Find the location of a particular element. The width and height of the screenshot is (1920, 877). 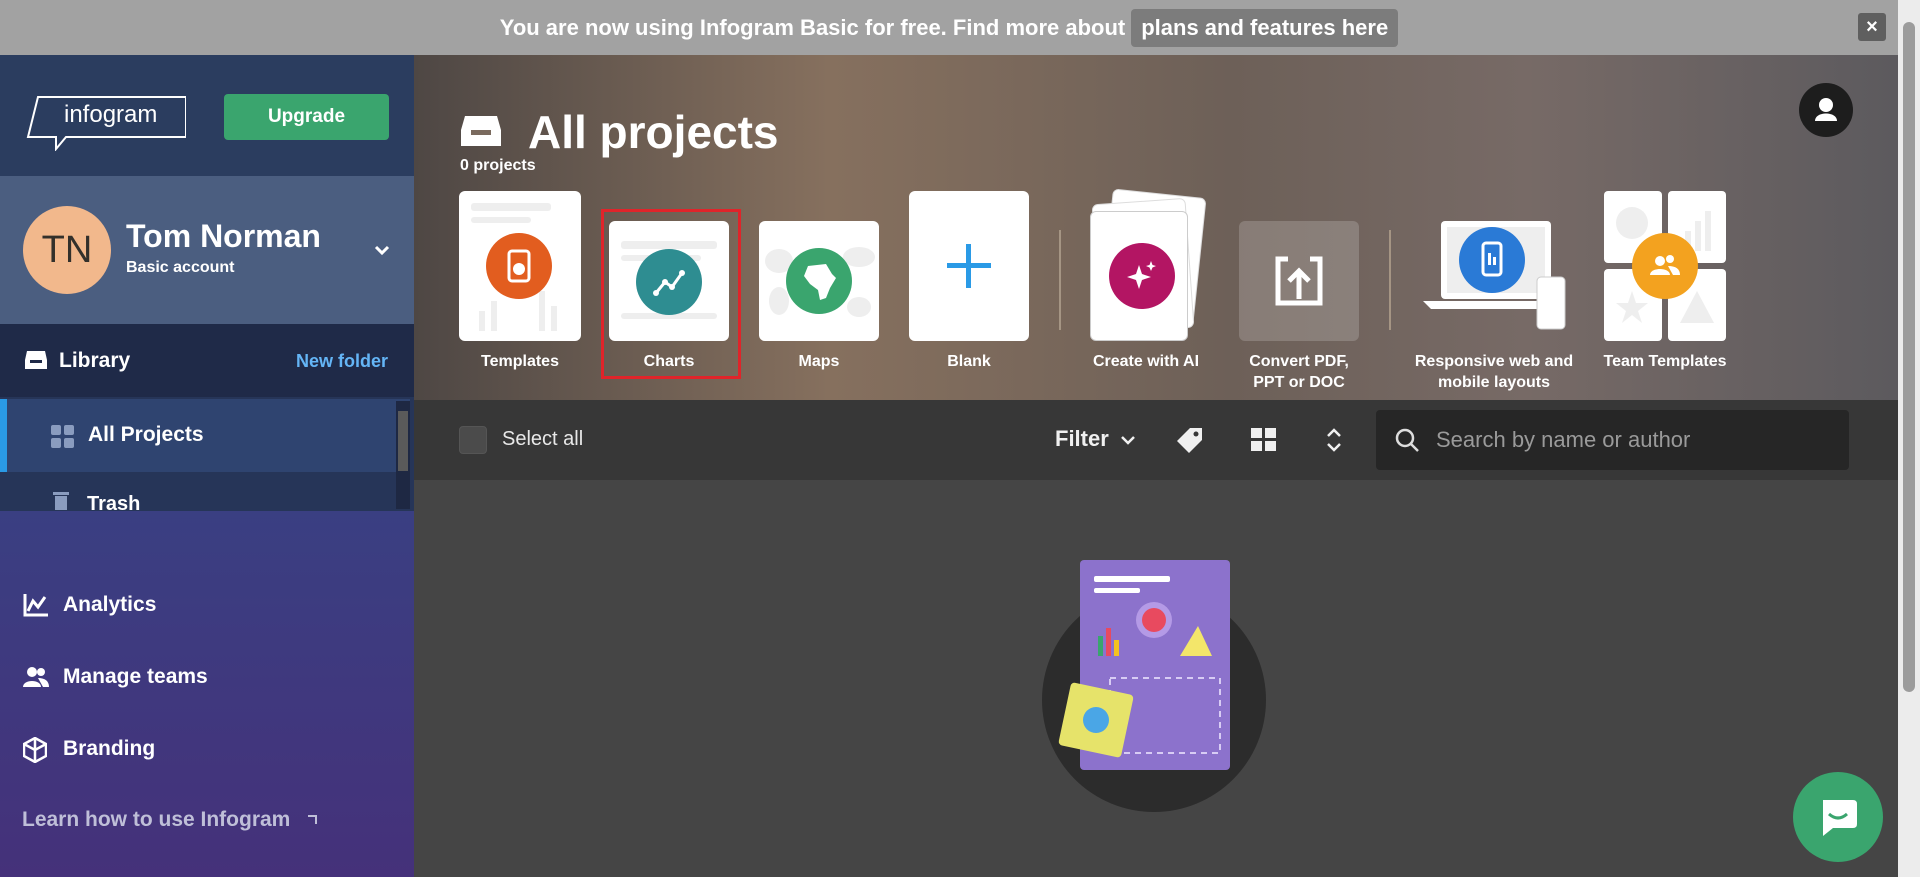

analytics-icon is located at coordinates (36, 607).